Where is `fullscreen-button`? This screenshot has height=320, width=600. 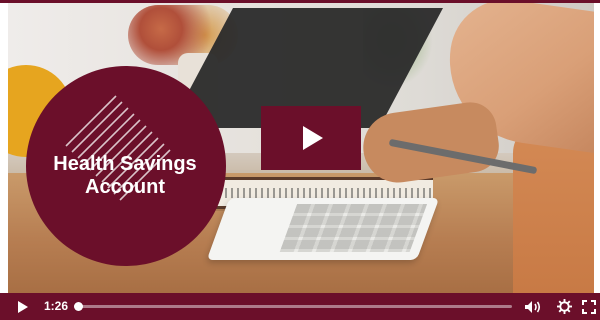
fullscreen-button is located at coordinates (589, 306).